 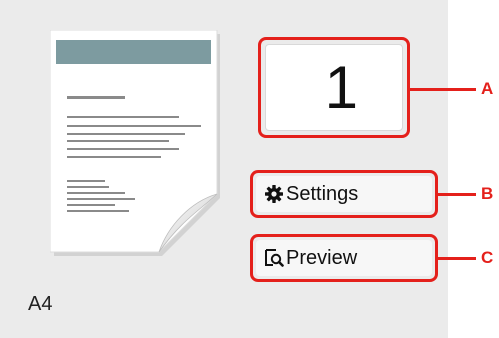 I want to click on callout-label-b: B, so click(x=487, y=193).